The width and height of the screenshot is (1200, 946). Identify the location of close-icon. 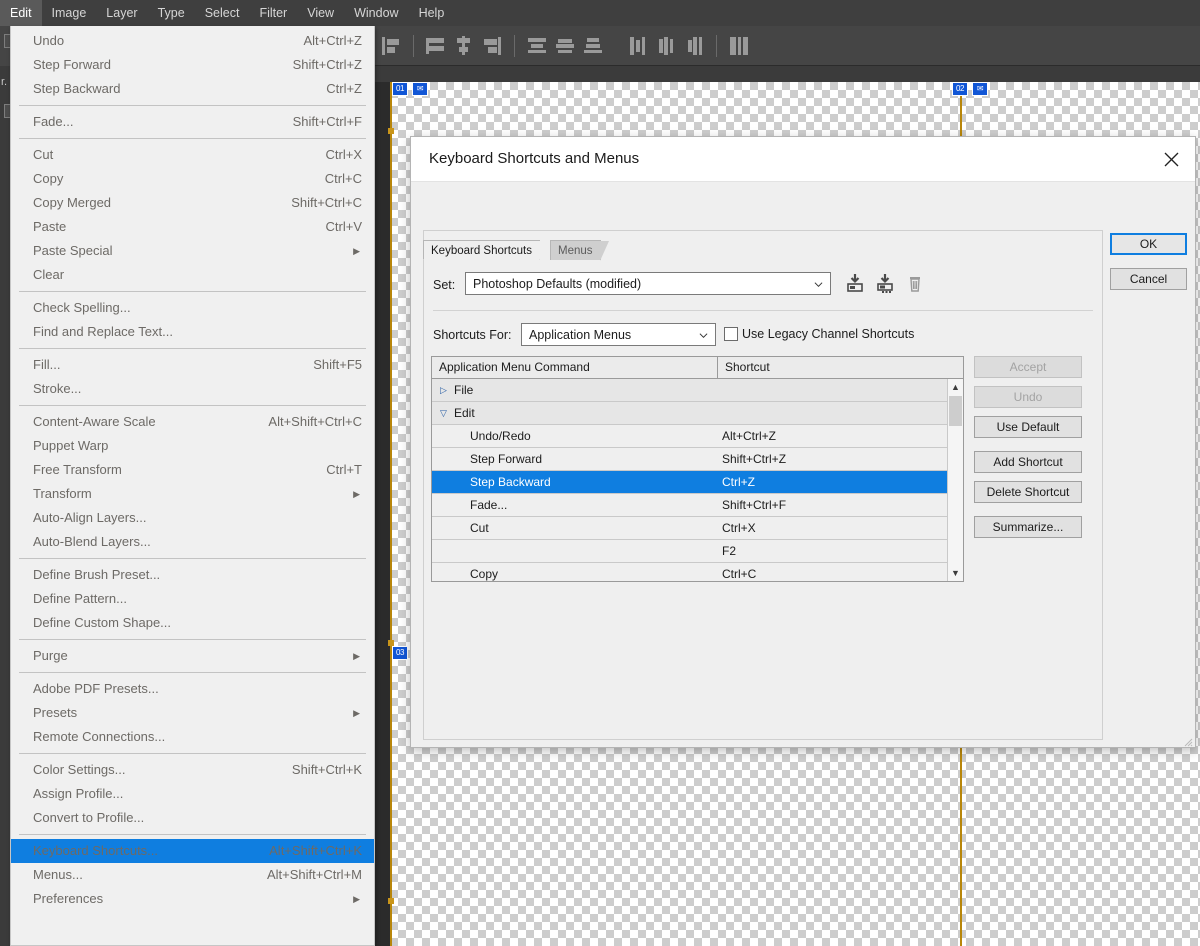
(1171, 159).